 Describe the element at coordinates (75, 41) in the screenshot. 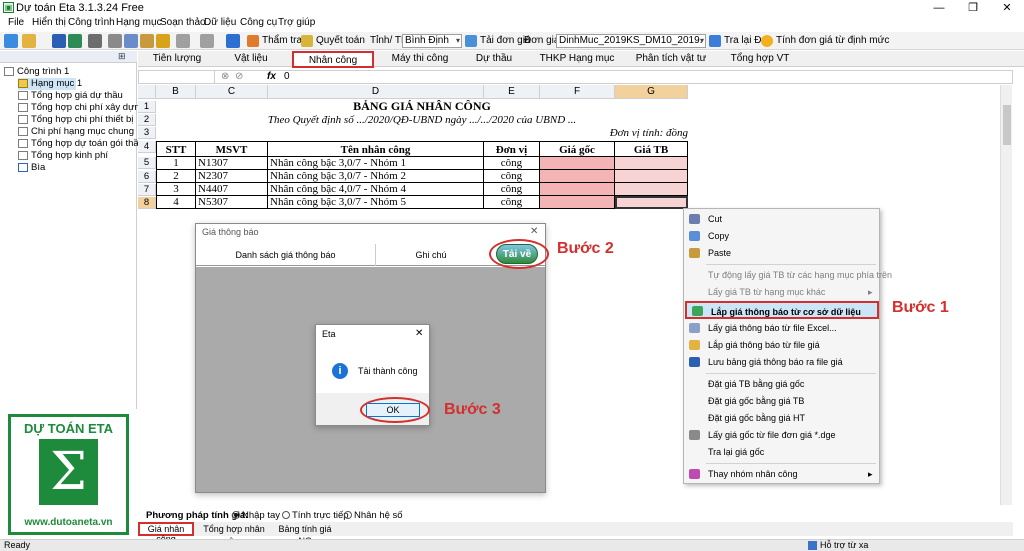

I see `excel-icon` at that location.